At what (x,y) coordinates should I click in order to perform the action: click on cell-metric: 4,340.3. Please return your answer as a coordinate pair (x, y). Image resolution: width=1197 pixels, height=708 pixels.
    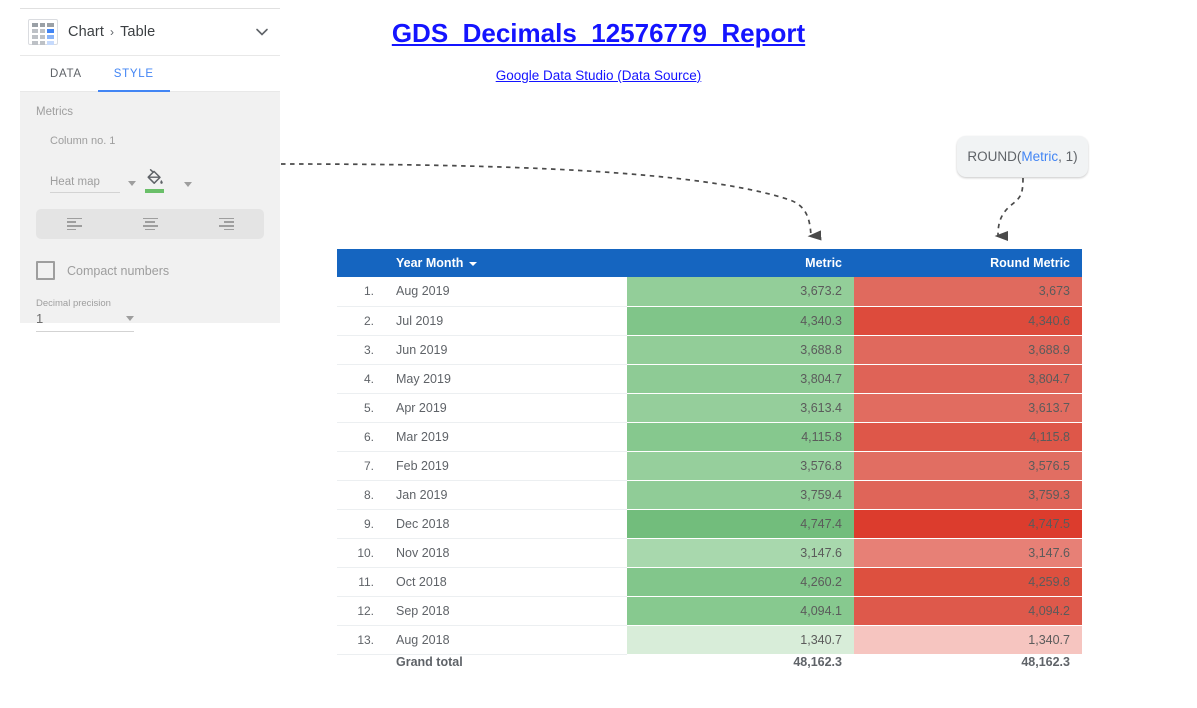
    Looking at the image, I should click on (740, 321).